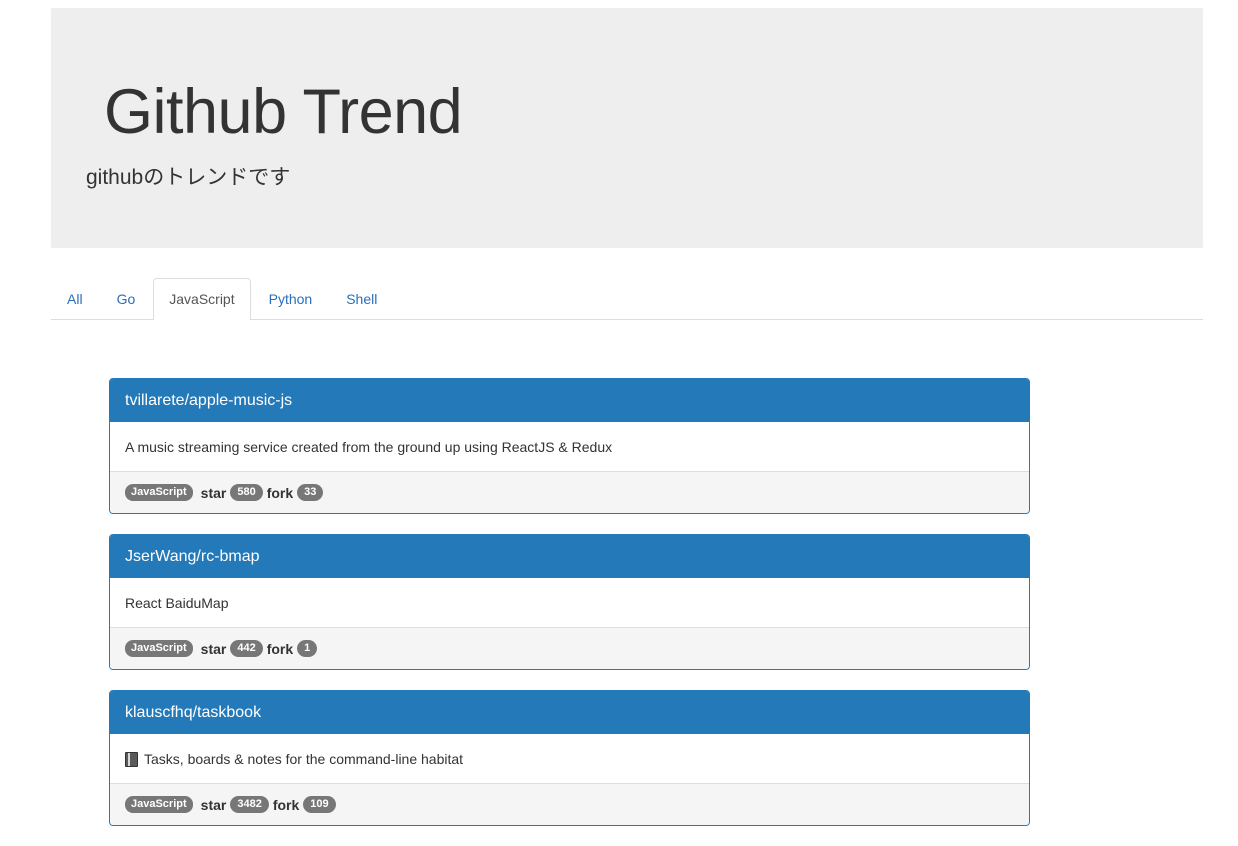 This screenshot has width=1238, height=846. Describe the element at coordinates (75, 298) in the screenshot. I see `tab-all: All` at that location.